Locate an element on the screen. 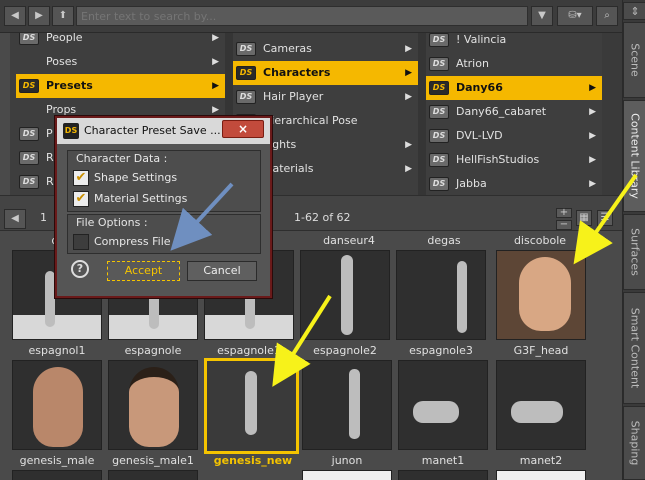  tile-label: junon is located at coordinates (347, 460).